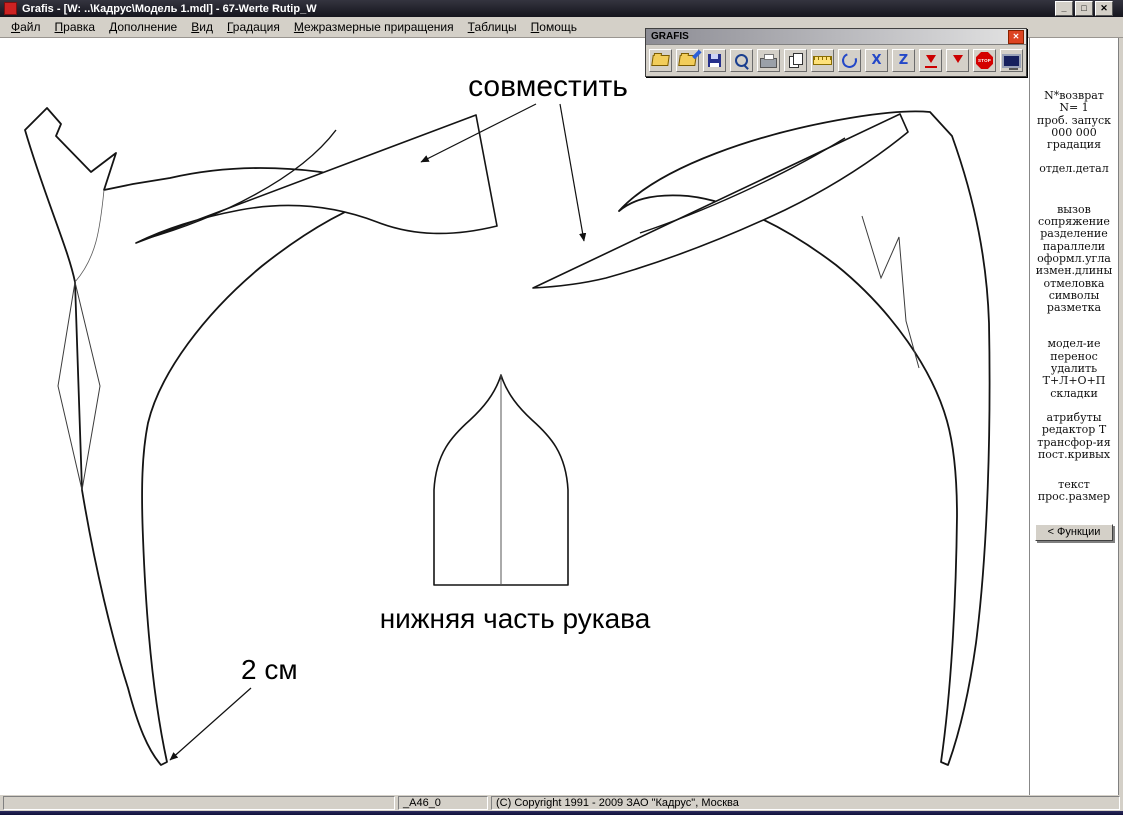  What do you see at coordinates (670, 36) in the screenshot?
I see `toolbox-title: GRAFIS` at bounding box center [670, 36].